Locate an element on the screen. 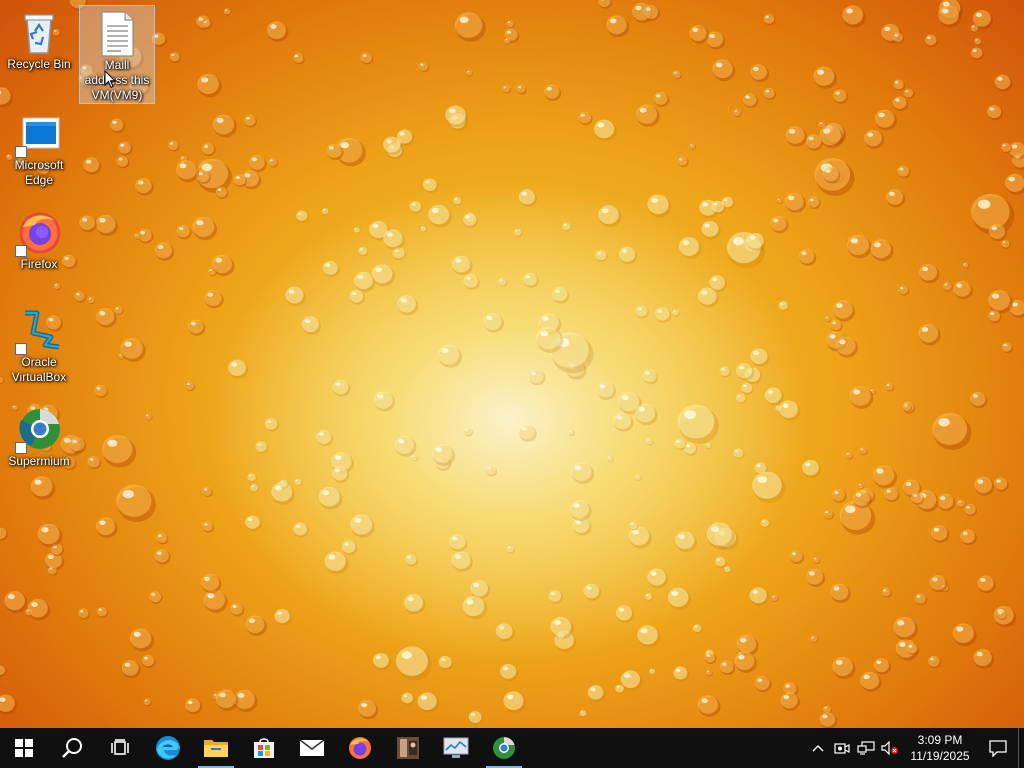  mail-address-document-desktop-icon: Maill address this VM(VM9) is located at coordinates (117, 54).